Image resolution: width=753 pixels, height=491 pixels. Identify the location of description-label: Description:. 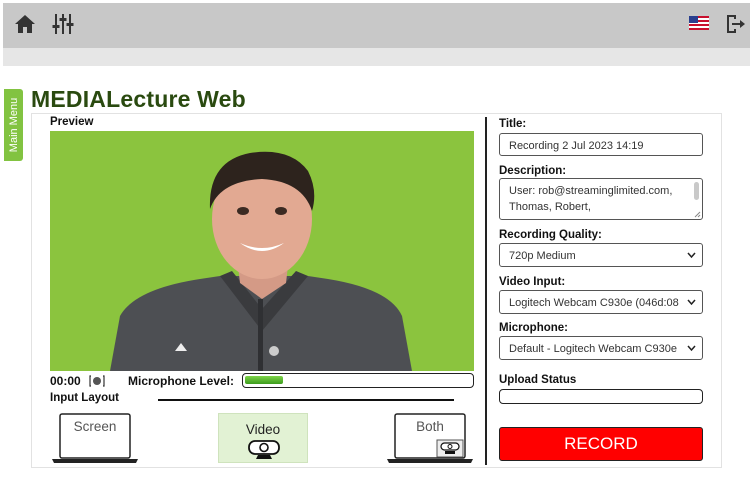
(533, 171).